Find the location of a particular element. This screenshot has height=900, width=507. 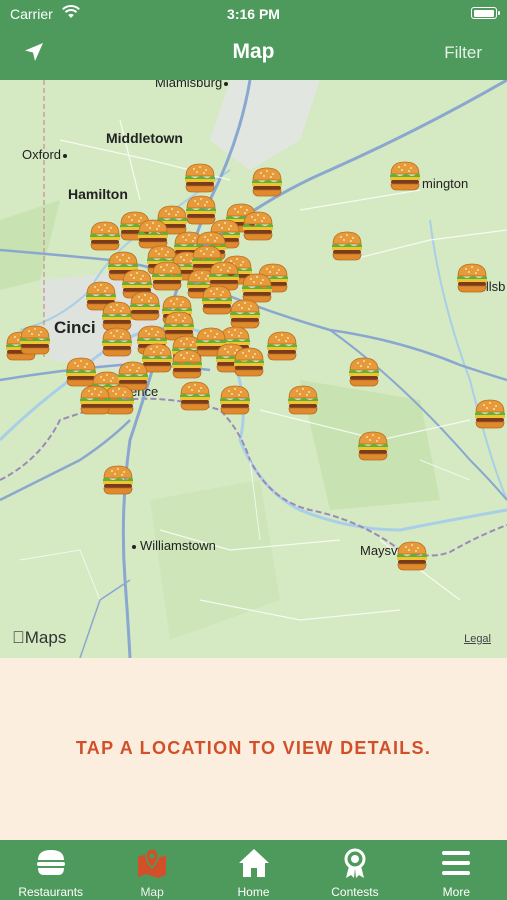

home-icon is located at coordinates (253, 863).